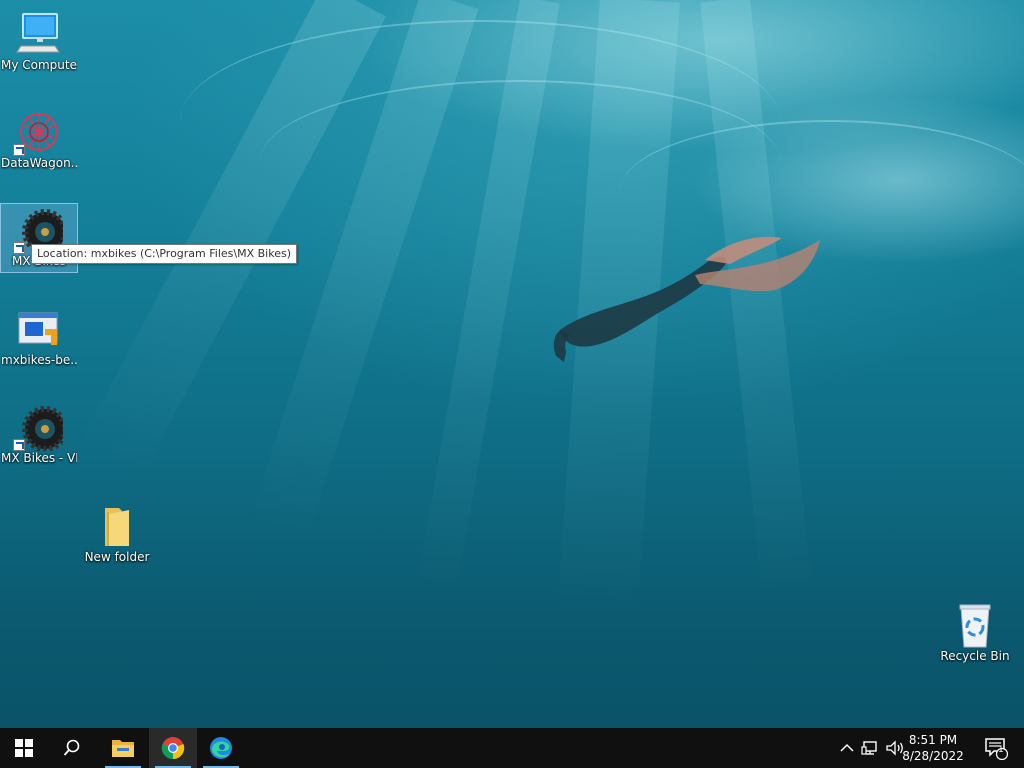  I want to click on icon-label: New folder, so click(117, 557).